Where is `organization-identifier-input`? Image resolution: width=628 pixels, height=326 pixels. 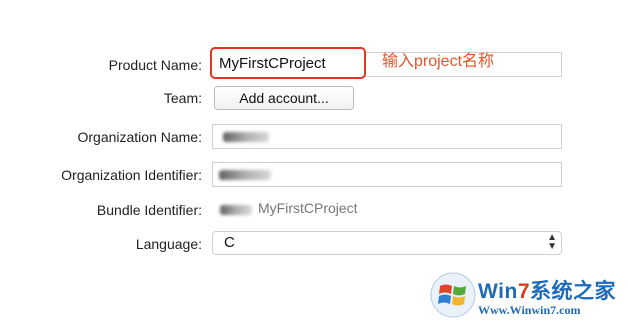 organization-identifier-input is located at coordinates (387, 174).